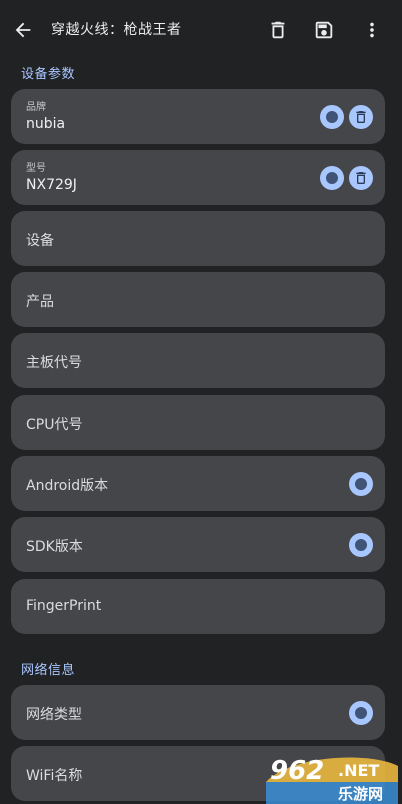  I want to click on top-app-bar: 穿越火线：枪战王者, so click(201, 29).